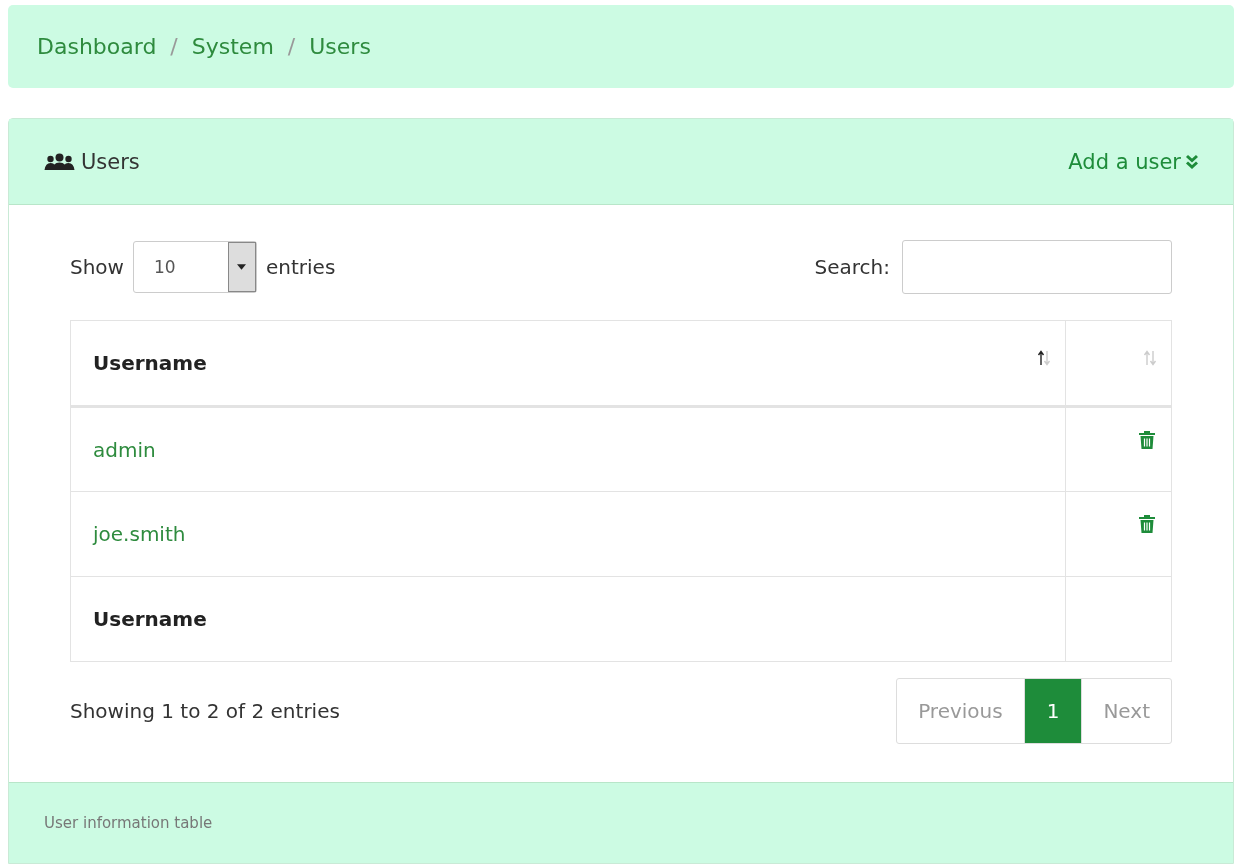 This screenshot has height=865, width=1236. Describe the element at coordinates (205, 711) in the screenshot. I see `table-info: Showing 1 to 2 of 2 entries` at that location.